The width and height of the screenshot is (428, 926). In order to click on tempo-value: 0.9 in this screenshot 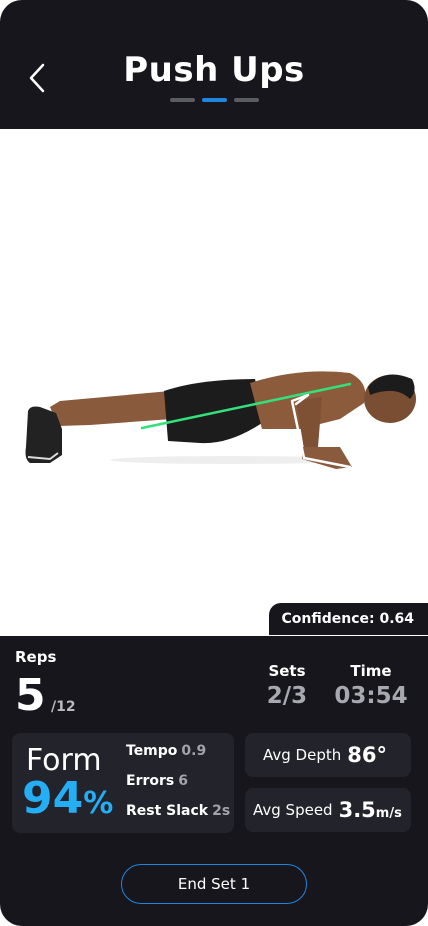, I will do `click(194, 751)`.